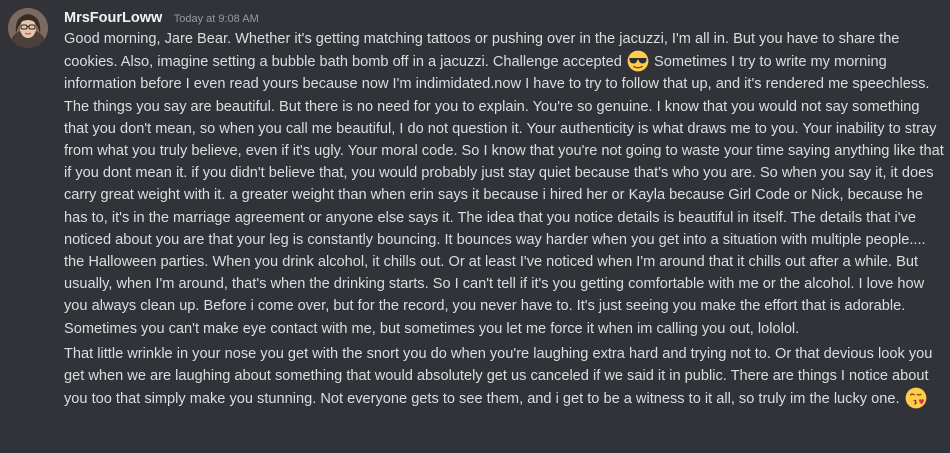 The width and height of the screenshot is (950, 453). I want to click on face-blowing-kiss-emoji-icon, so click(916, 398).